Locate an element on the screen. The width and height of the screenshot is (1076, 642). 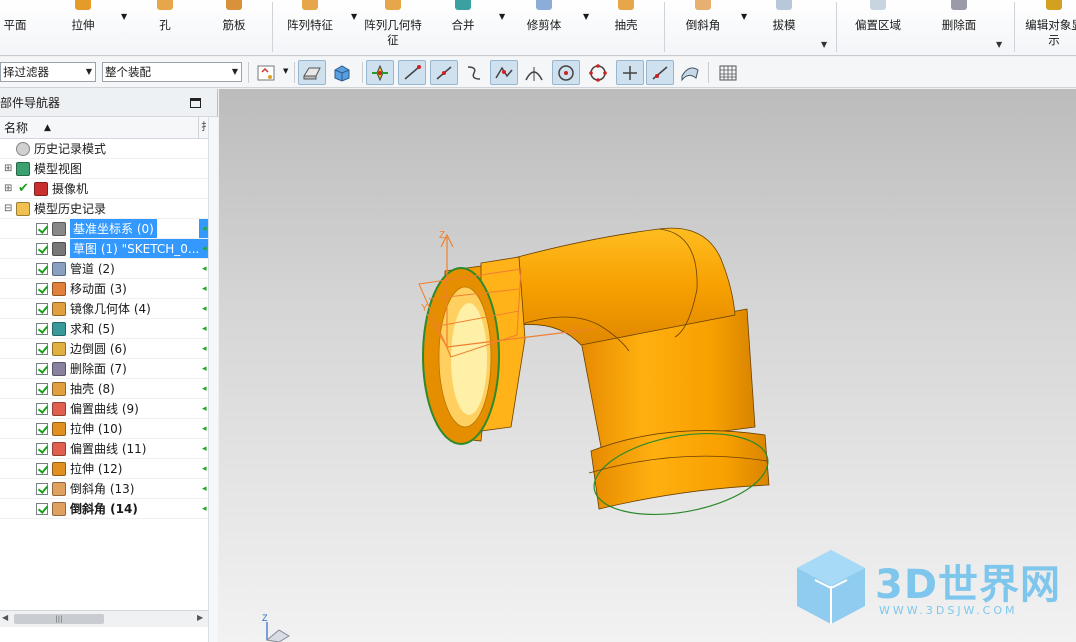
watermark-text: 3D世界网 is located at coordinates (968, 585).